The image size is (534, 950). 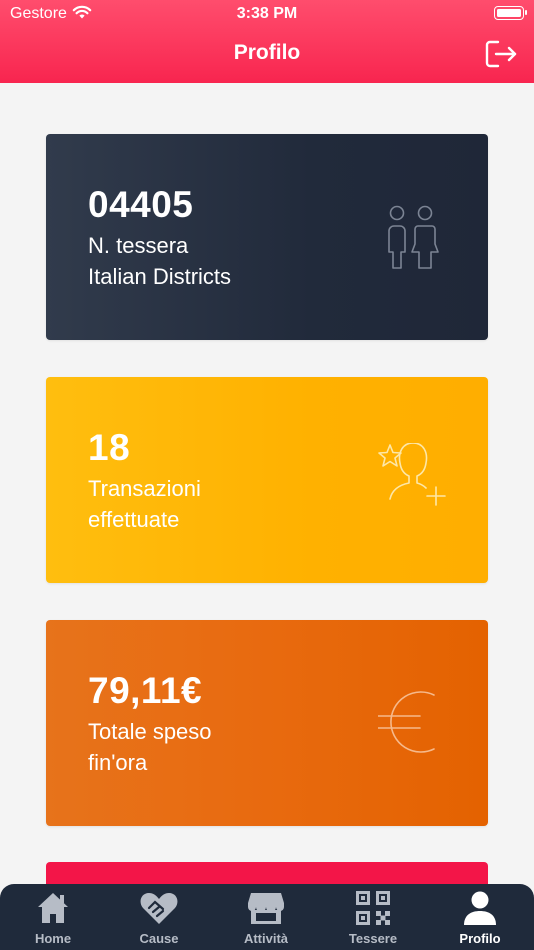 I want to click on euro-icon, so click(x=412, y=723).